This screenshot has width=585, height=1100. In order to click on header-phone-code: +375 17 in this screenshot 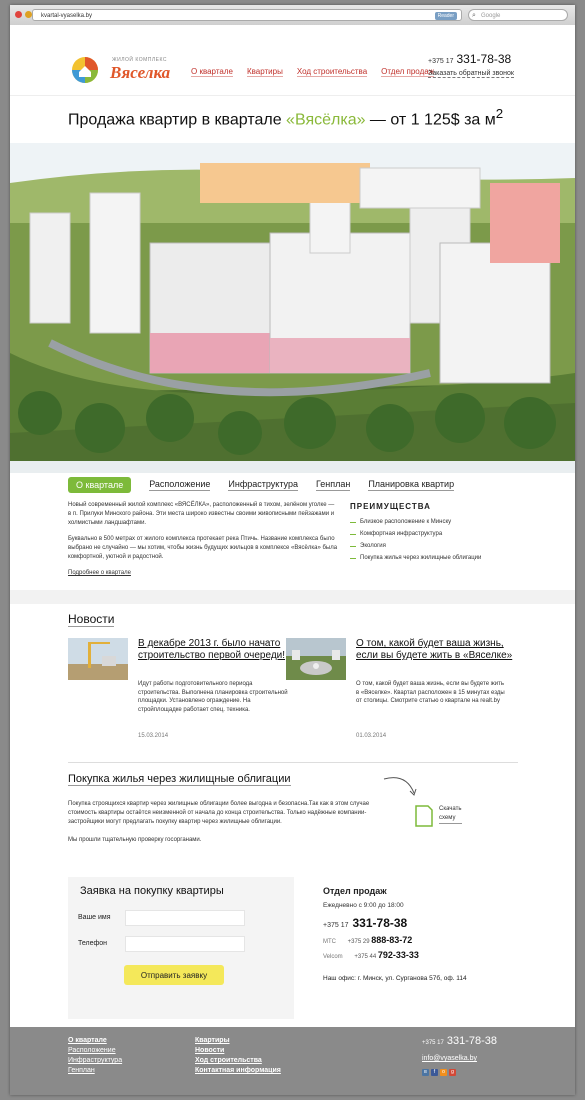, I will do `click(441, 61)`.